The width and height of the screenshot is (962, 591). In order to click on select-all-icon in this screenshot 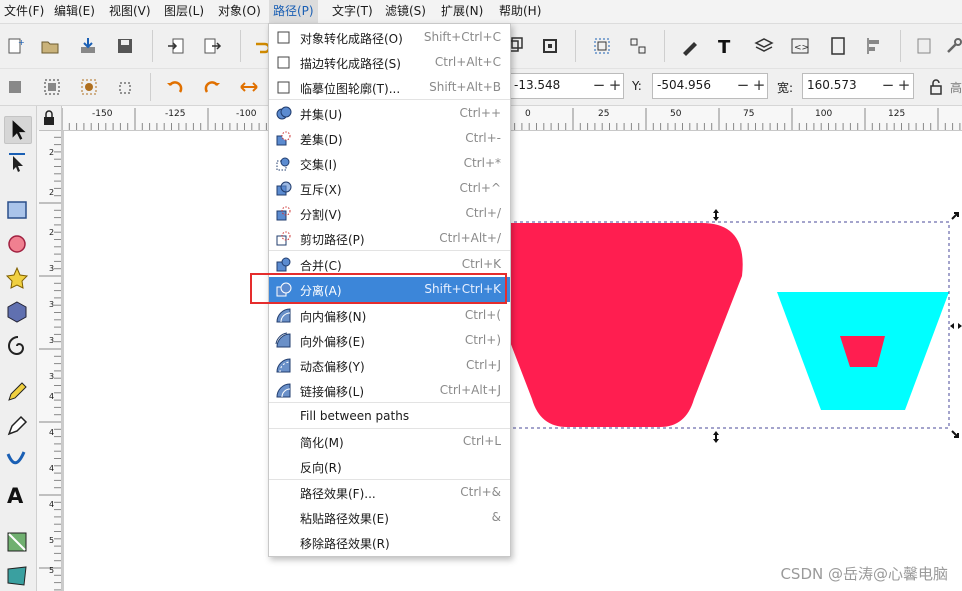, I will do `click(15, 87)`.